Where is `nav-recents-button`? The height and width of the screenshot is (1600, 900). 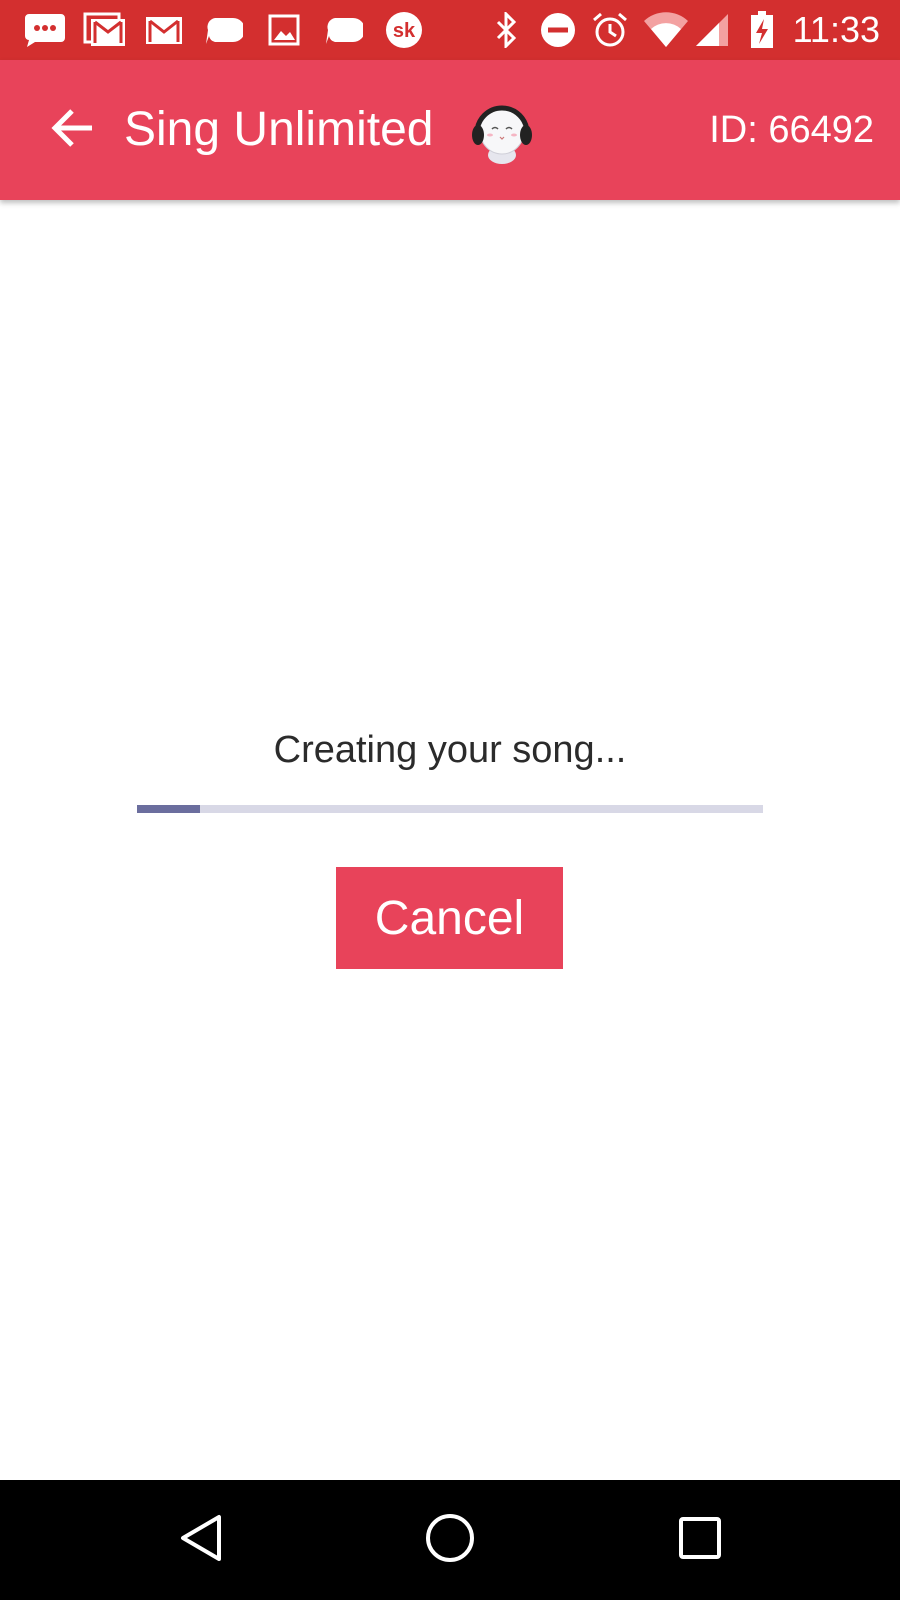
nav-recents-button is located at coordinates (700, 1540).